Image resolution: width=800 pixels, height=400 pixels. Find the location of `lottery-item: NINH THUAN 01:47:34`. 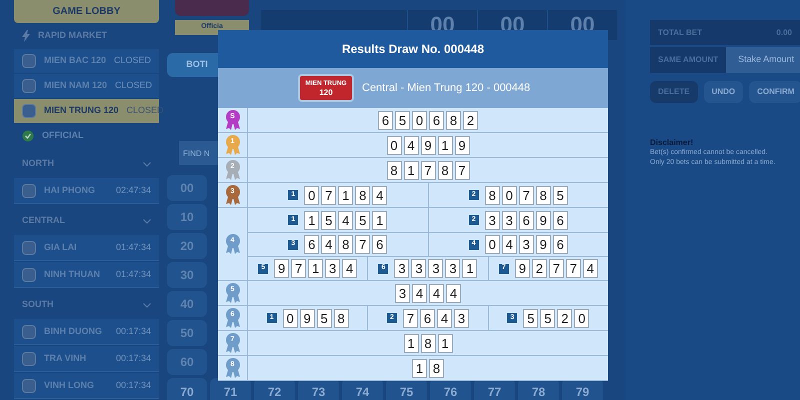

lottery-item: NINH THUAN 01:47:34 is located at coordinates (86, 275).